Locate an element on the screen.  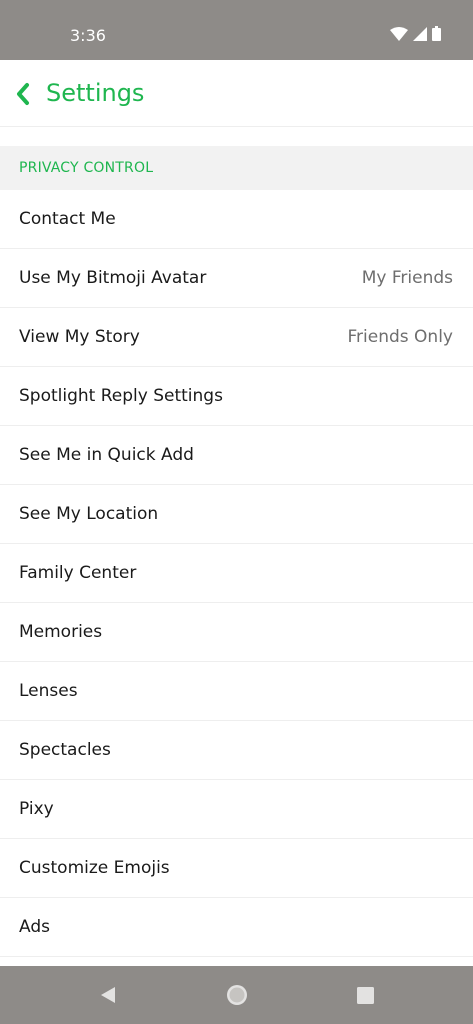
row-family-center: Family Center is located at coordinates (236, 573).